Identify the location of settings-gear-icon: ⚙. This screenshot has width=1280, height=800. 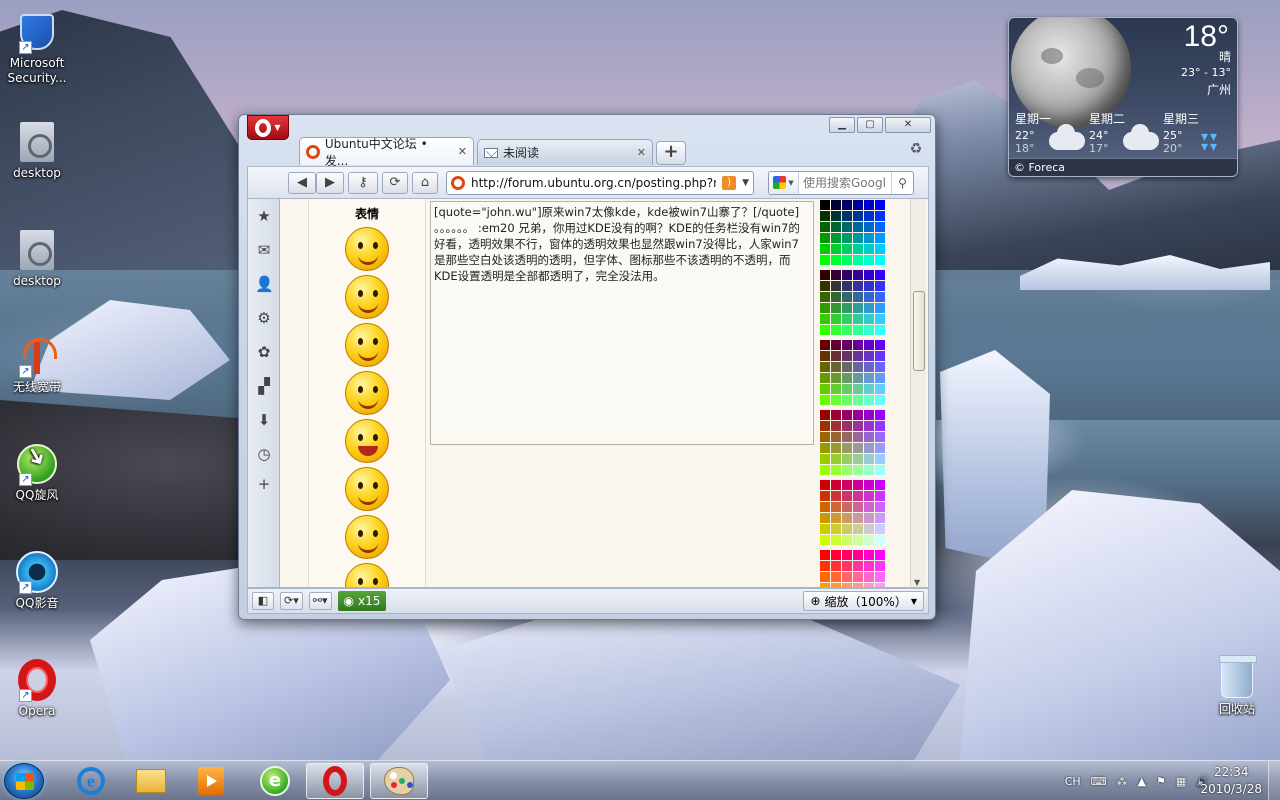
(264, 318).